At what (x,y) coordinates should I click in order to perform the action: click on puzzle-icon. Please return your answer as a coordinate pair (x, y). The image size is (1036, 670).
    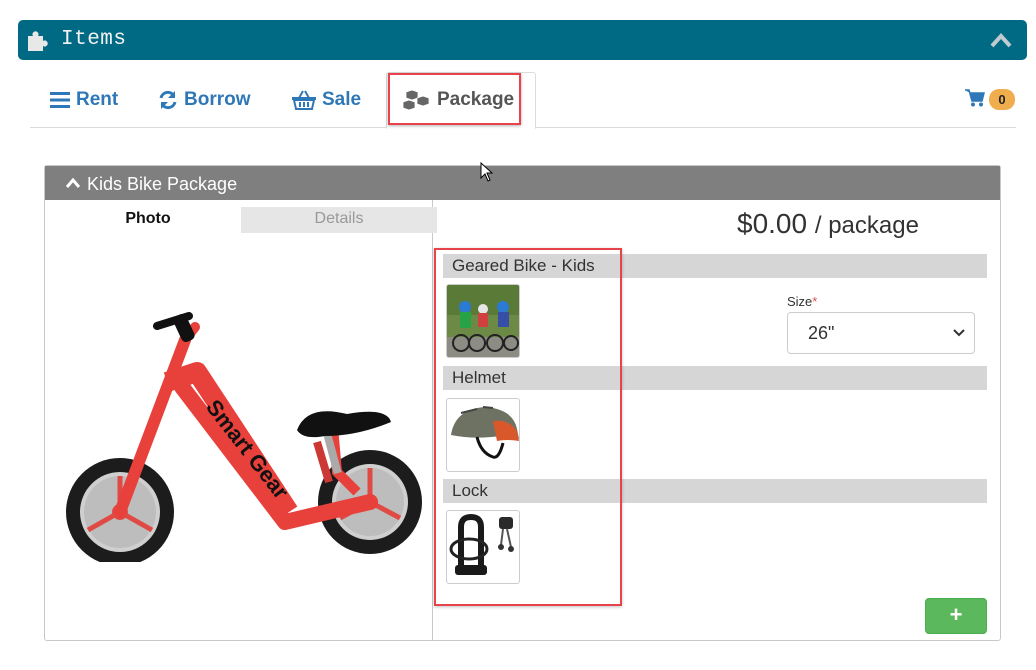
    Looking at the image, I should click on (38, 41).